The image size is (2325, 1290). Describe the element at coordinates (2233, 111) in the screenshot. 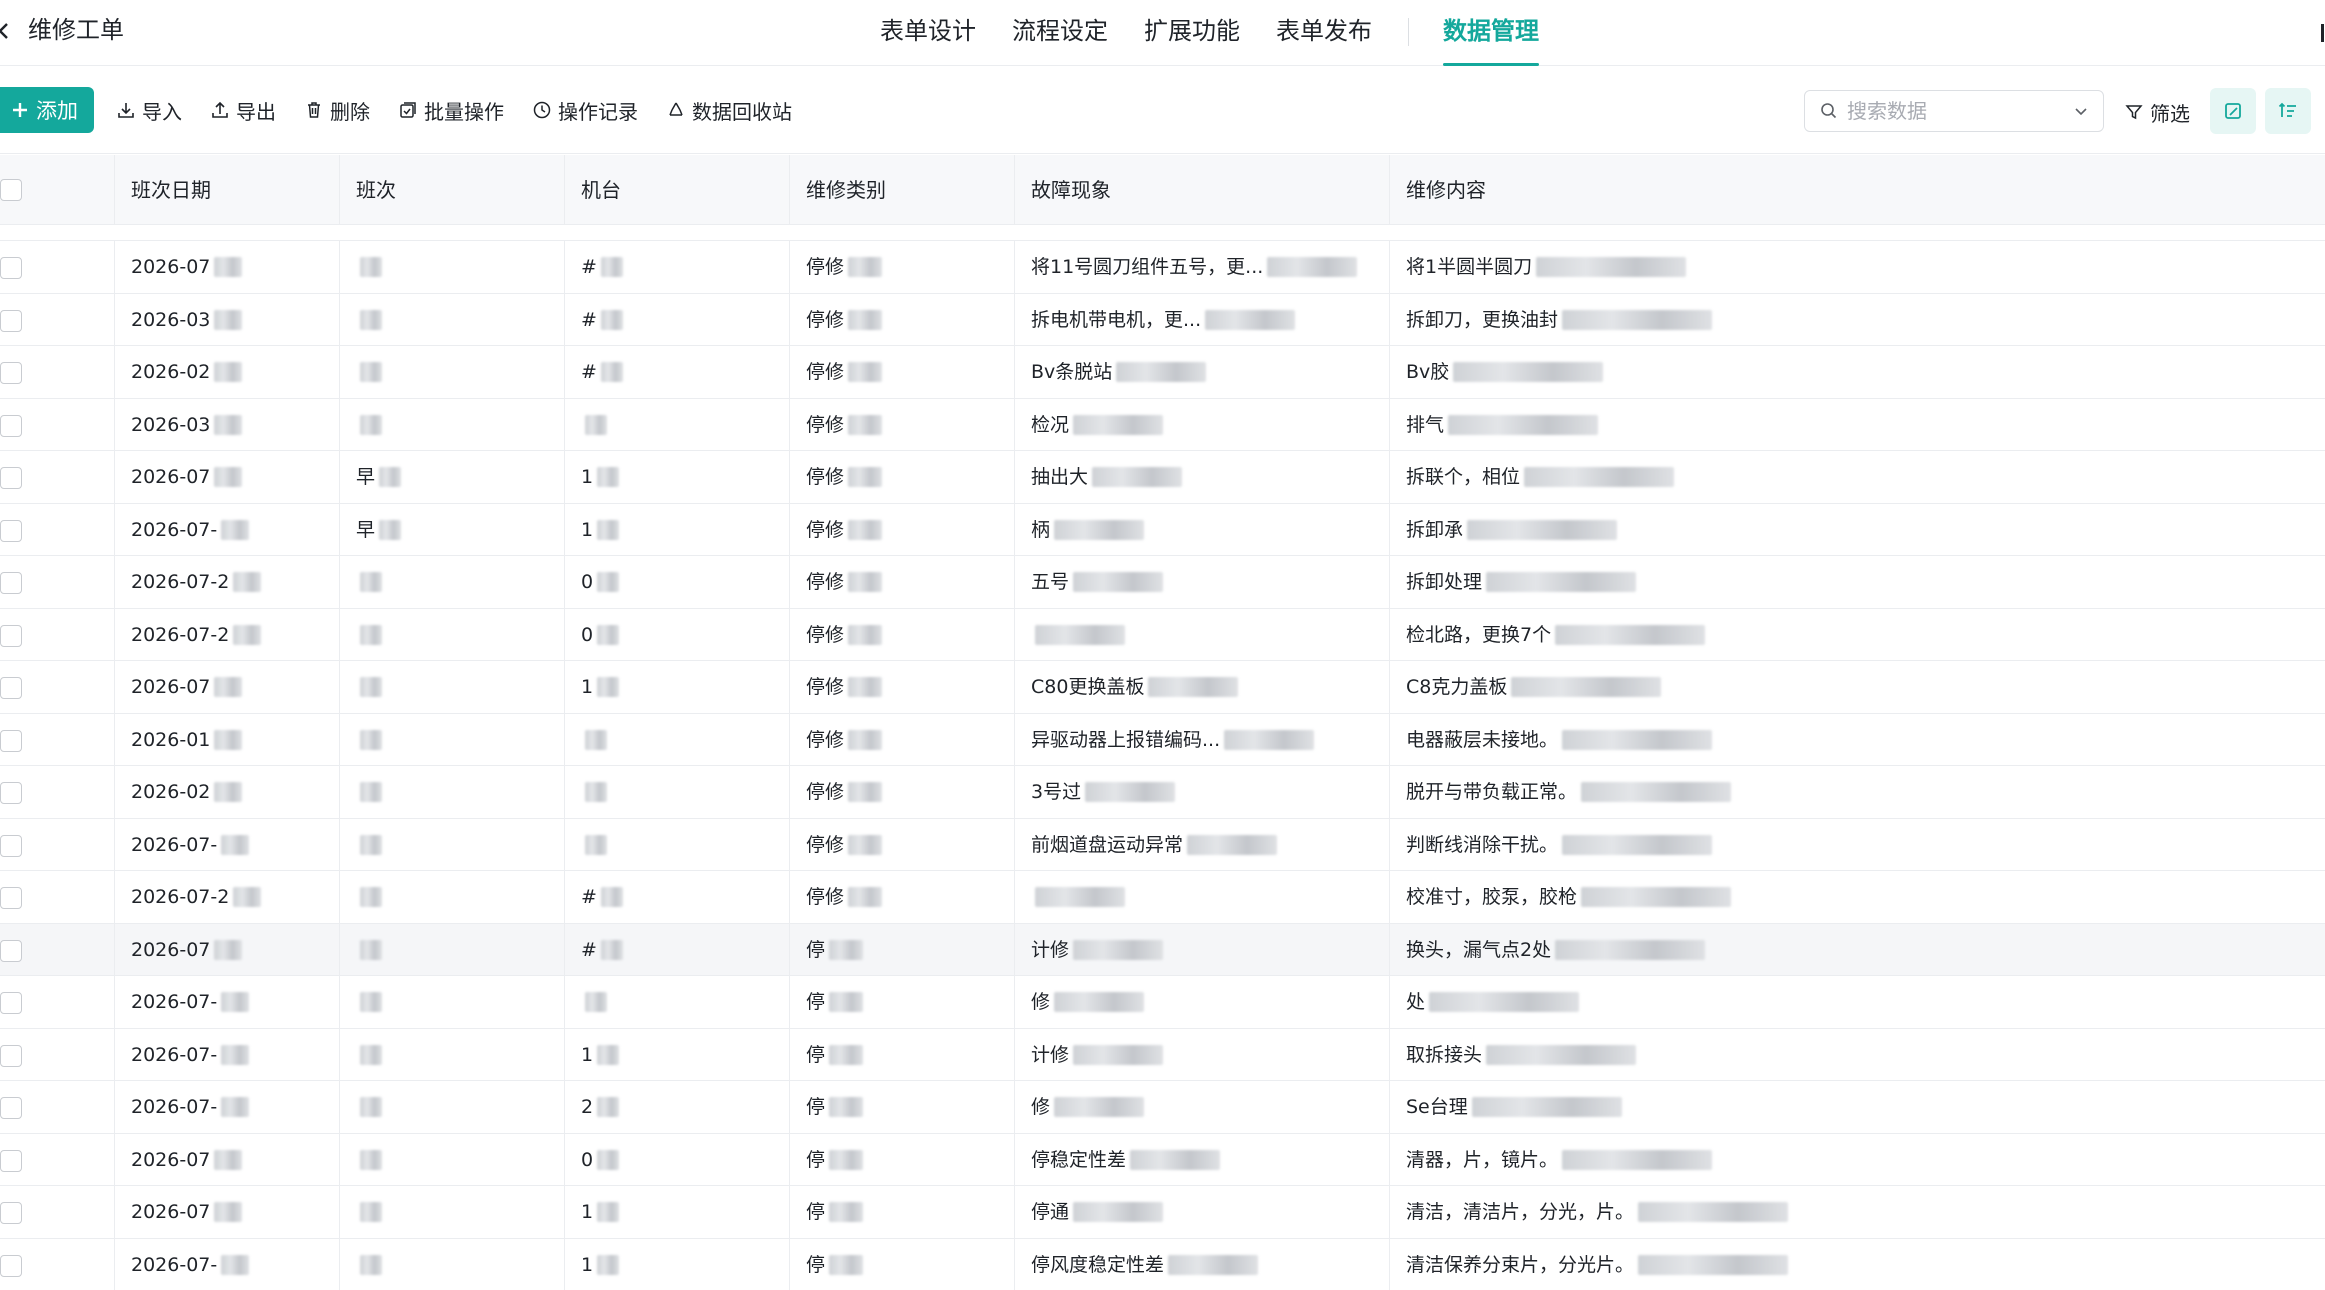

I see `view-card-button` at that location.